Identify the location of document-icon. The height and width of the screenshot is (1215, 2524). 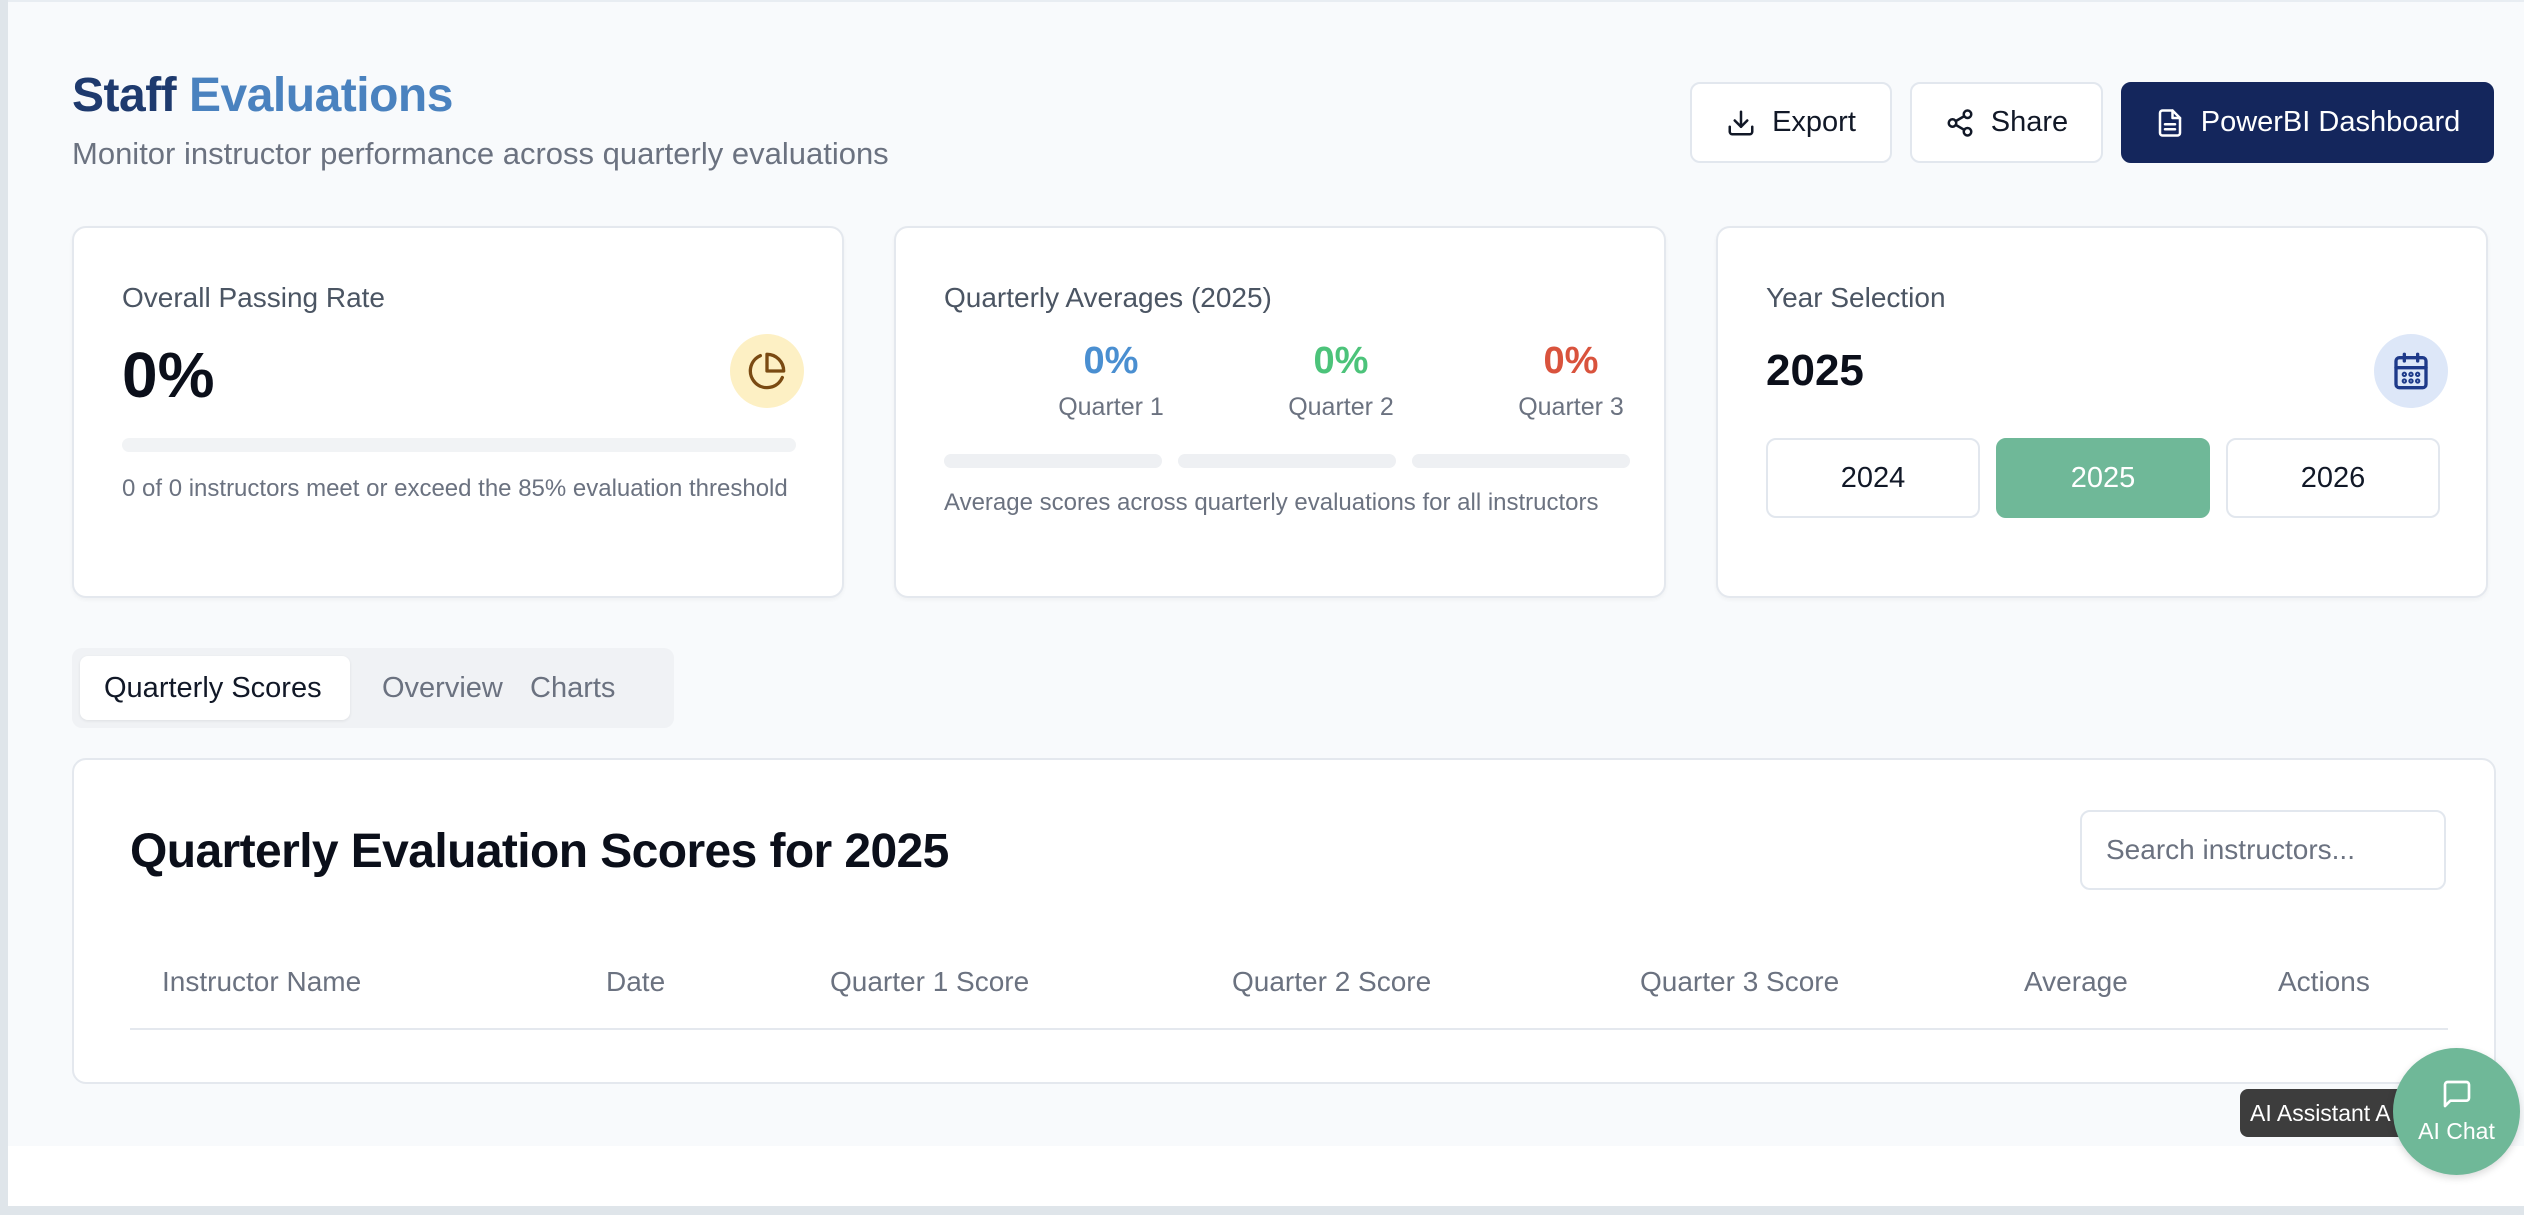
(2169, 122).